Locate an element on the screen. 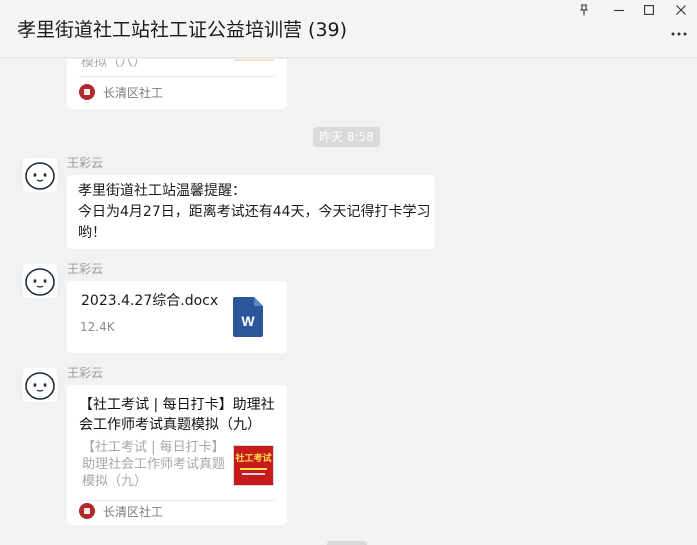 This screenshot has height=545, width=697. article-title-line: 【社工考试 | 每日打卡】助理社 is located at coordinates (177, 405).